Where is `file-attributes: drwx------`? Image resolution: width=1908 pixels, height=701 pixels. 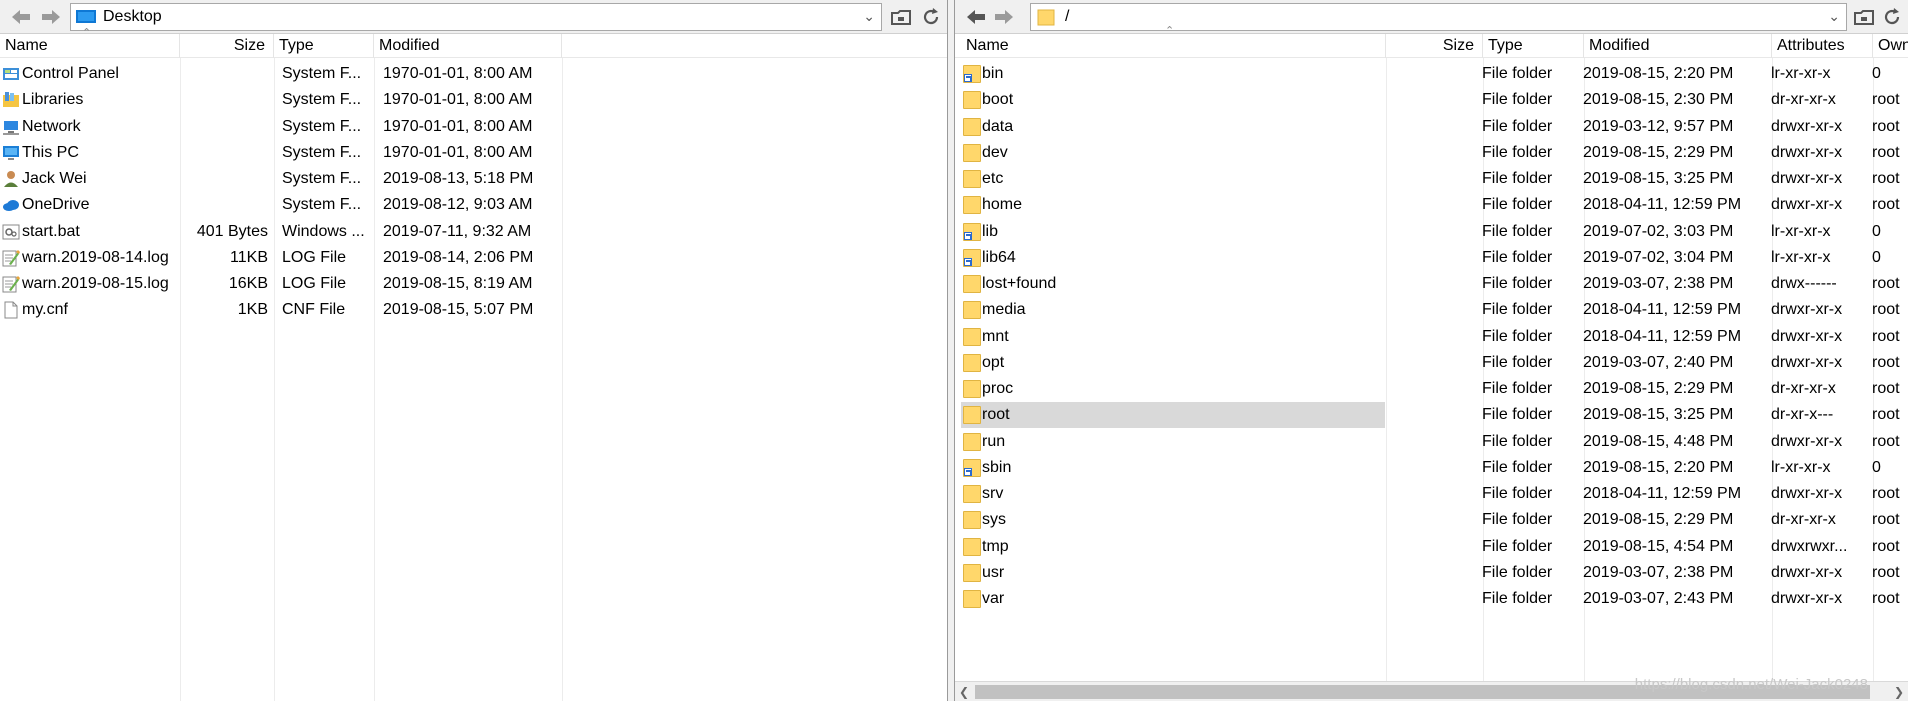 file-attributes: drwx------ is located at coordinates (1804, 283).